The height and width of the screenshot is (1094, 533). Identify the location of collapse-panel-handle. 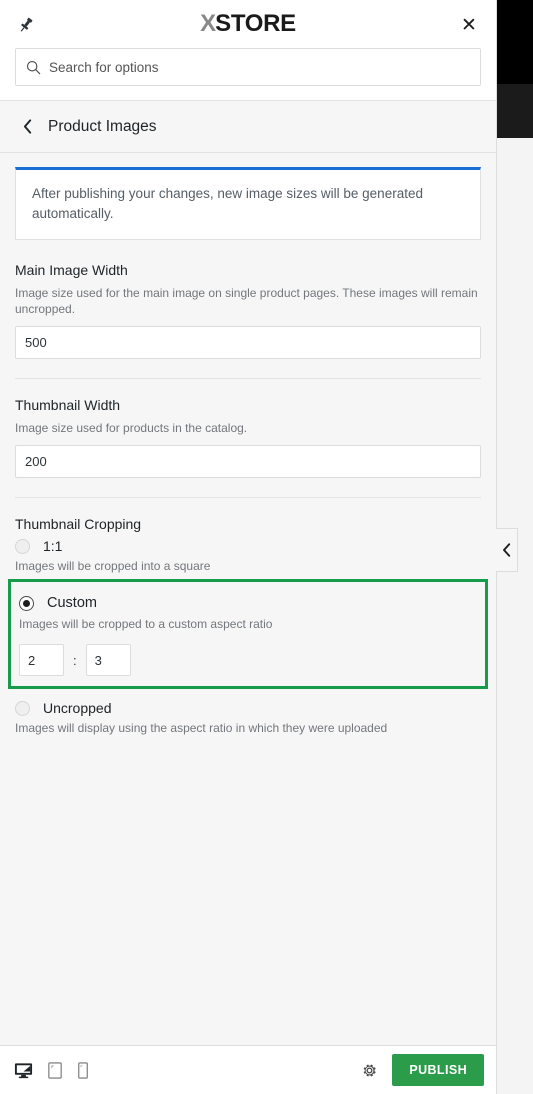
(507, 550).